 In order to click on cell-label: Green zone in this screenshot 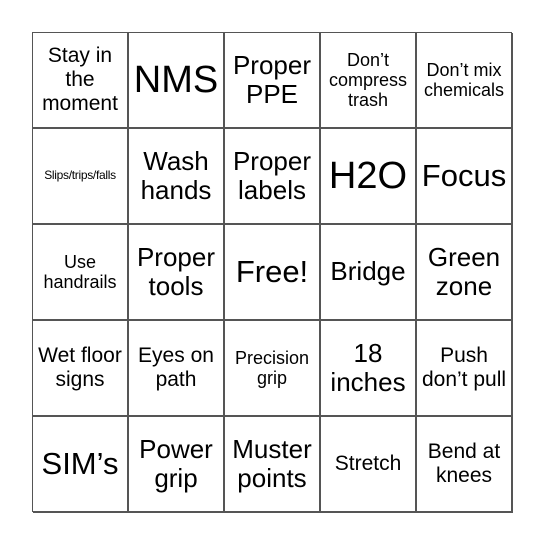, I will do `click(464, 271)`.